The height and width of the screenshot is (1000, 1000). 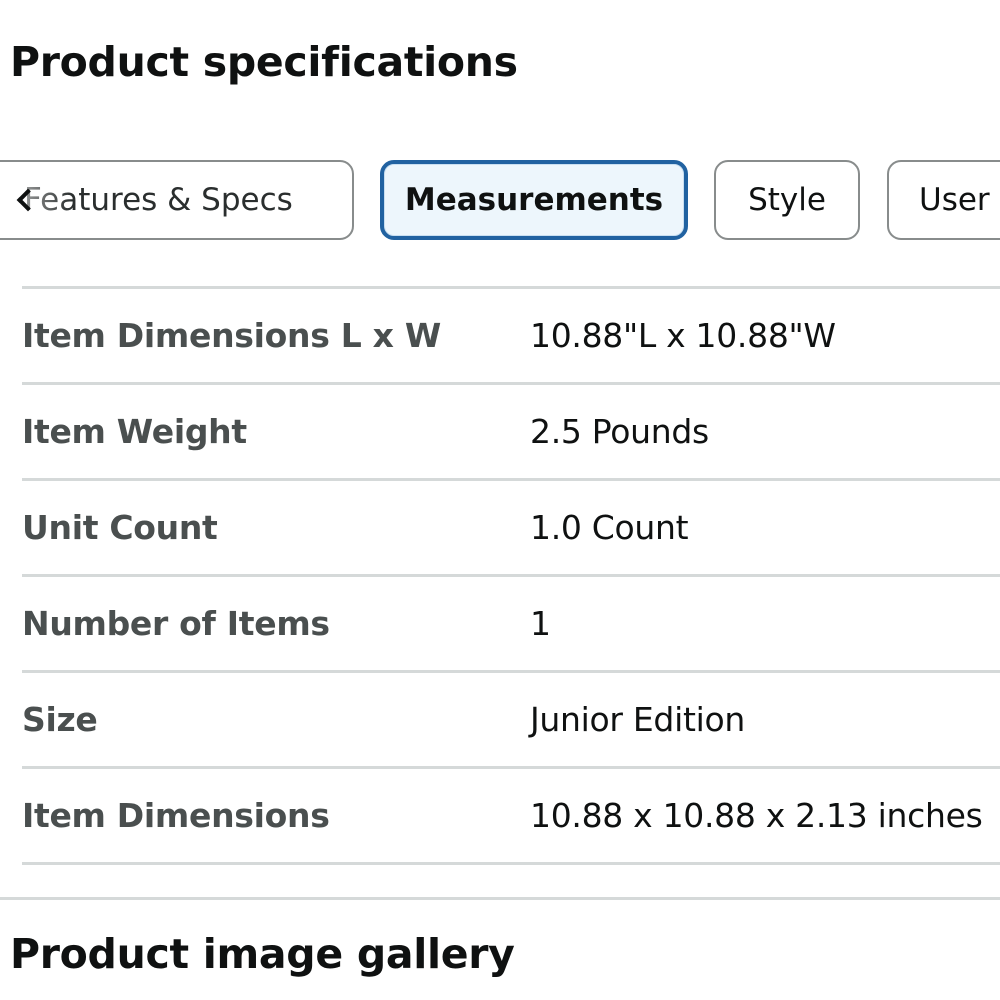 What do you see at coordinates (158, 200) in the screenshot?
I see `tab-label: Features & Specs` at bounding box center [158, 200].